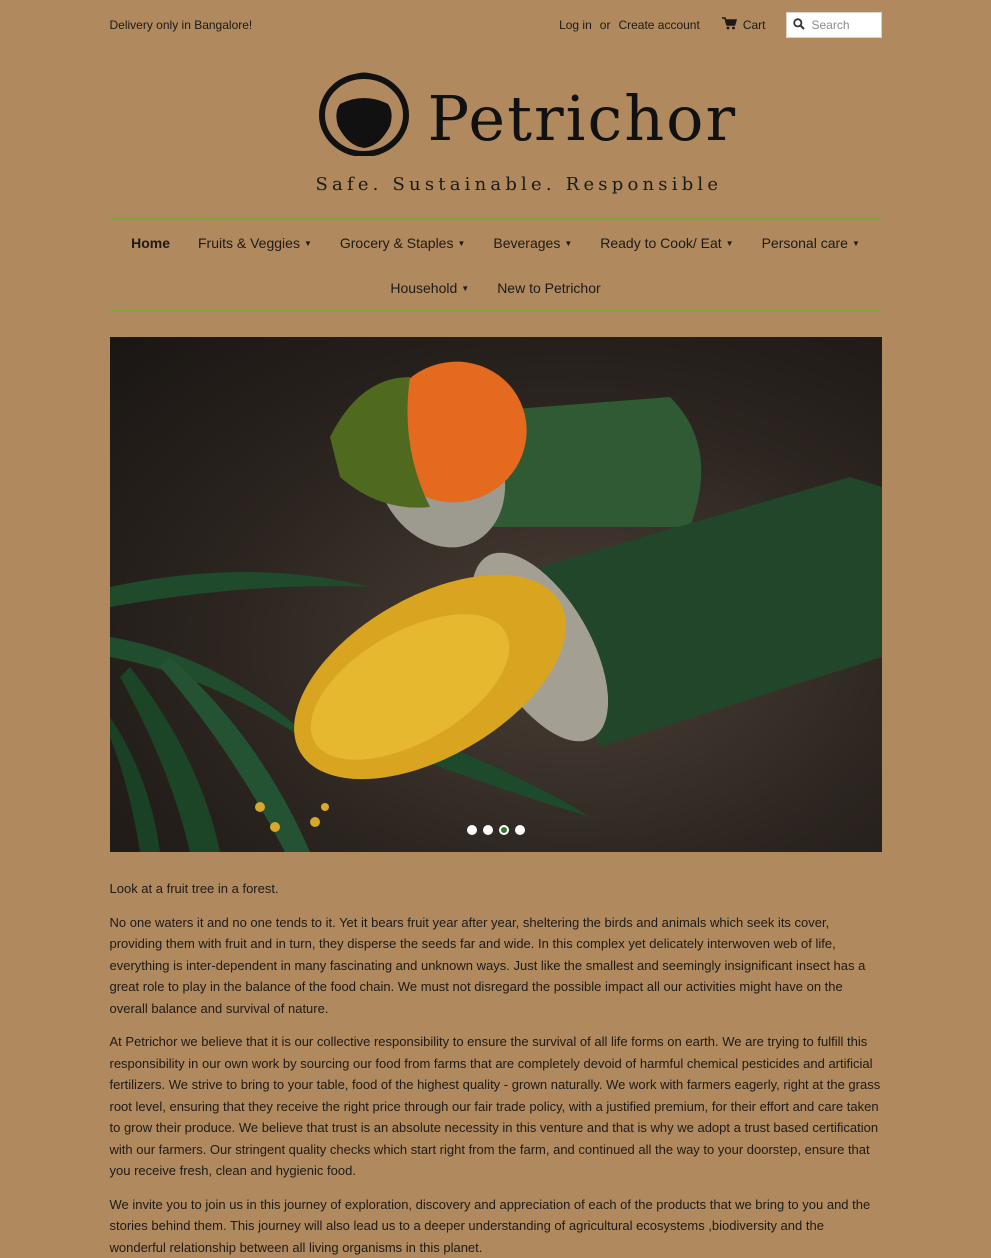 The image size is (991, 1258). I want to click on login-link: Log in, so click(575, 25).